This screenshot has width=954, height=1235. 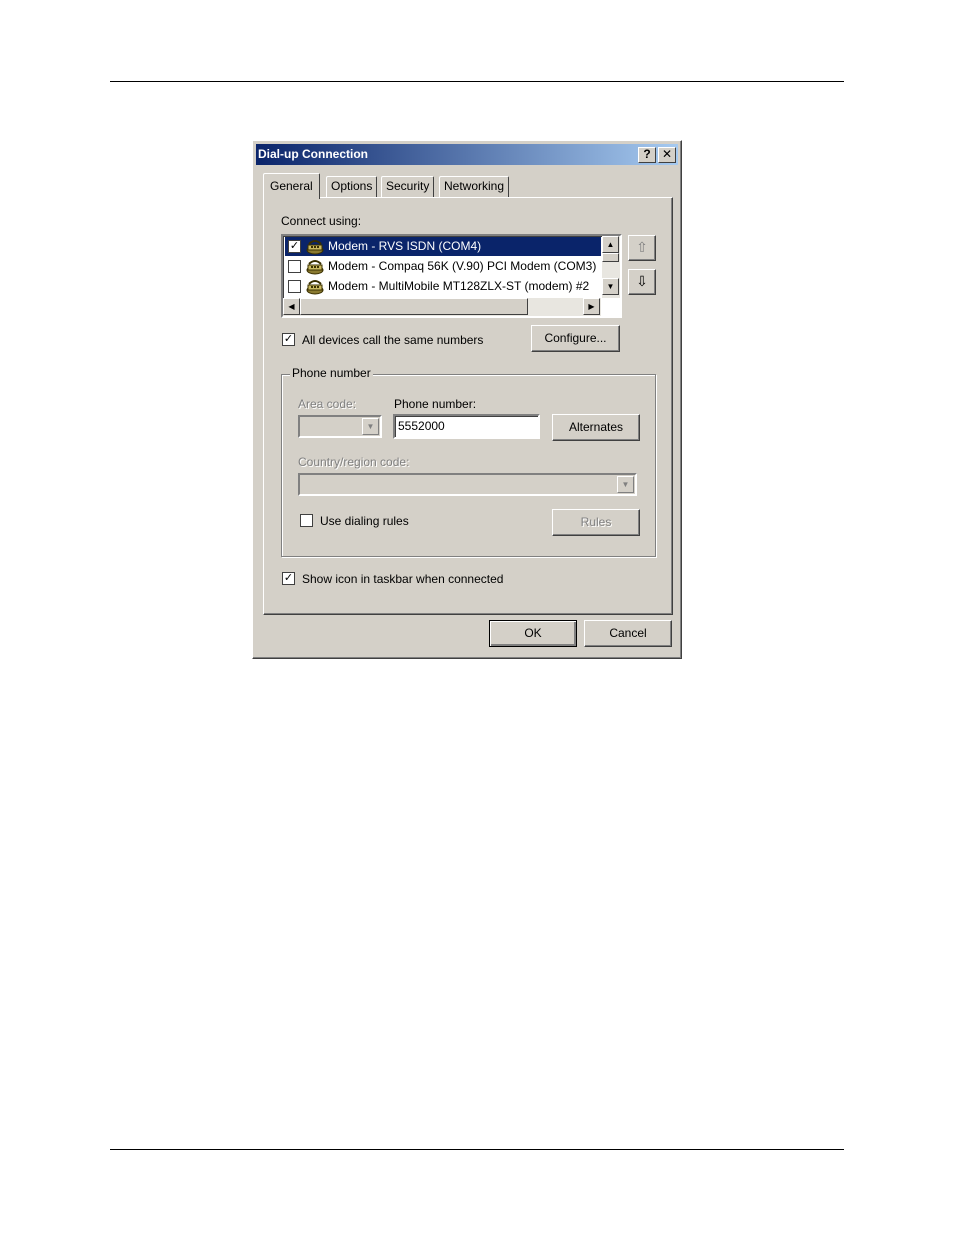 I want to click on help-icon: ?, so click(x=647, y=154).